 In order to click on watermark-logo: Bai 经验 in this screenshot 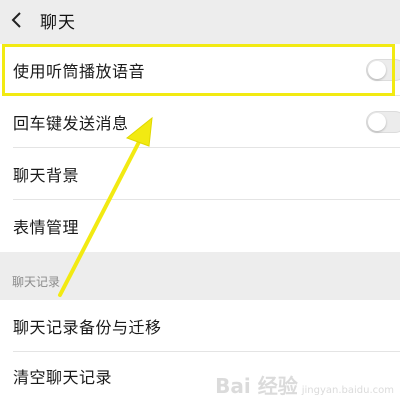, I will do `click(256, 386)`.